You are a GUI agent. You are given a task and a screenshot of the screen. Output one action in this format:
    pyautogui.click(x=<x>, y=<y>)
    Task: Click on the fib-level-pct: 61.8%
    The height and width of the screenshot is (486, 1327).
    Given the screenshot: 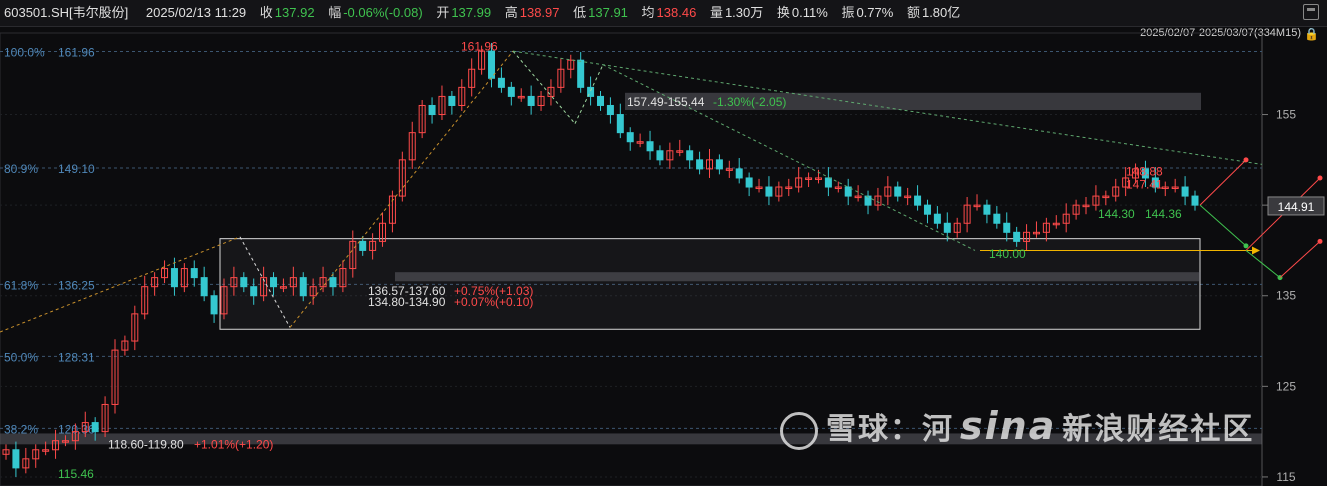 What is the action you would take?
    pyautogui.click(x=21, y=285)
    